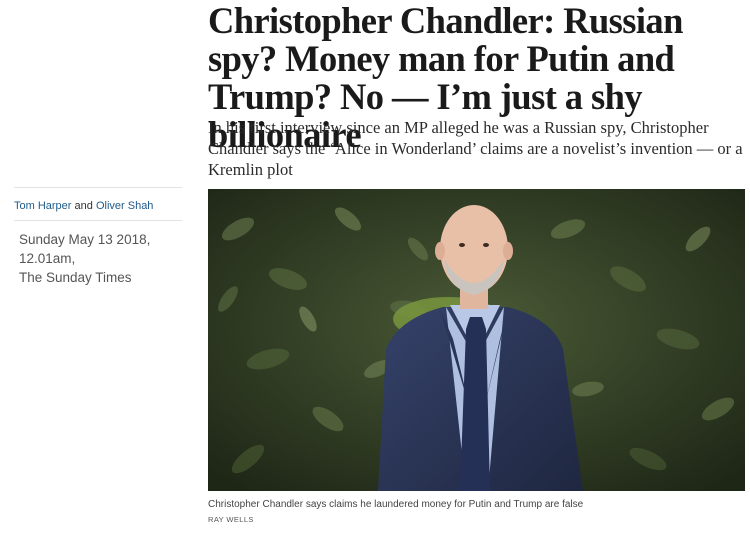 This screenshot has width=750, height=533. Describe the element at coordinates (474, 249) in the screenshot. I see `face` at that location.